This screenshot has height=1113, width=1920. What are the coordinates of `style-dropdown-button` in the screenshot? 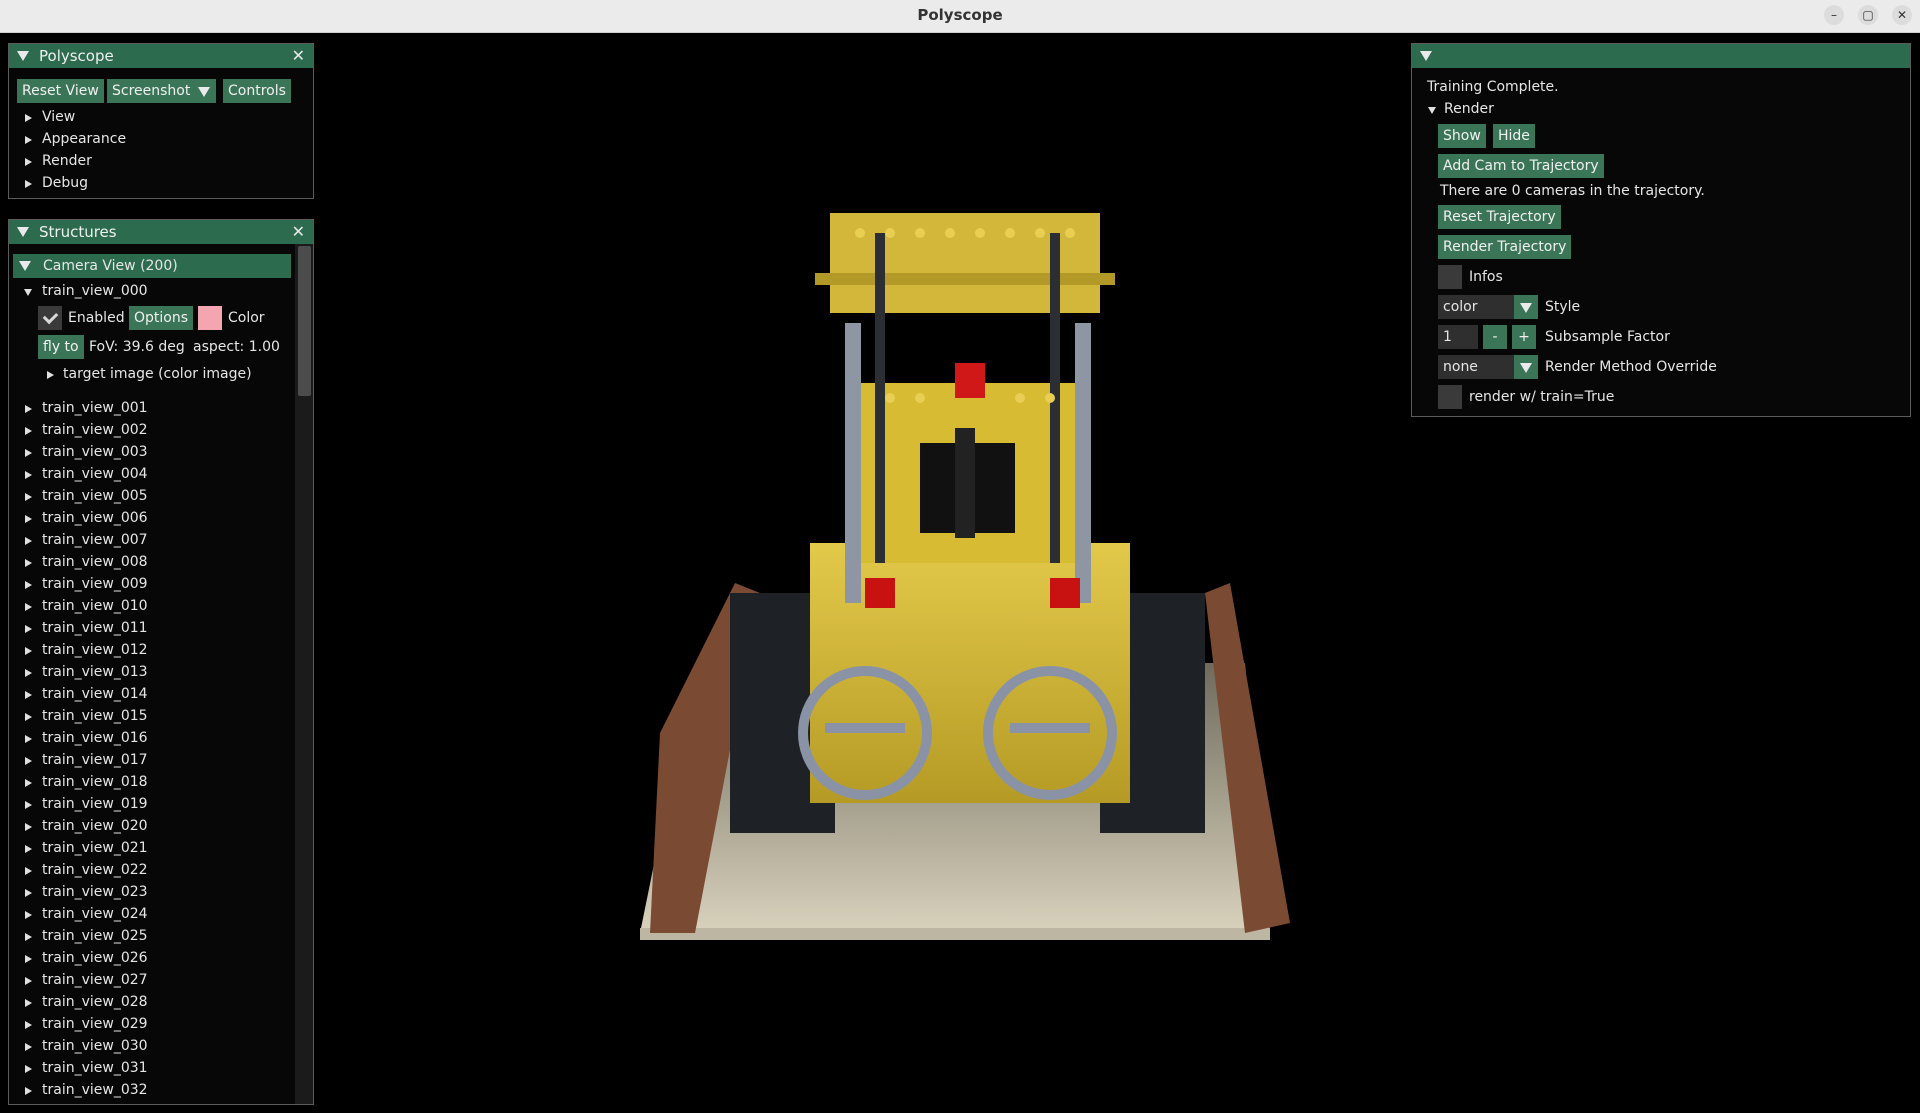 It's located at (1526, 307).